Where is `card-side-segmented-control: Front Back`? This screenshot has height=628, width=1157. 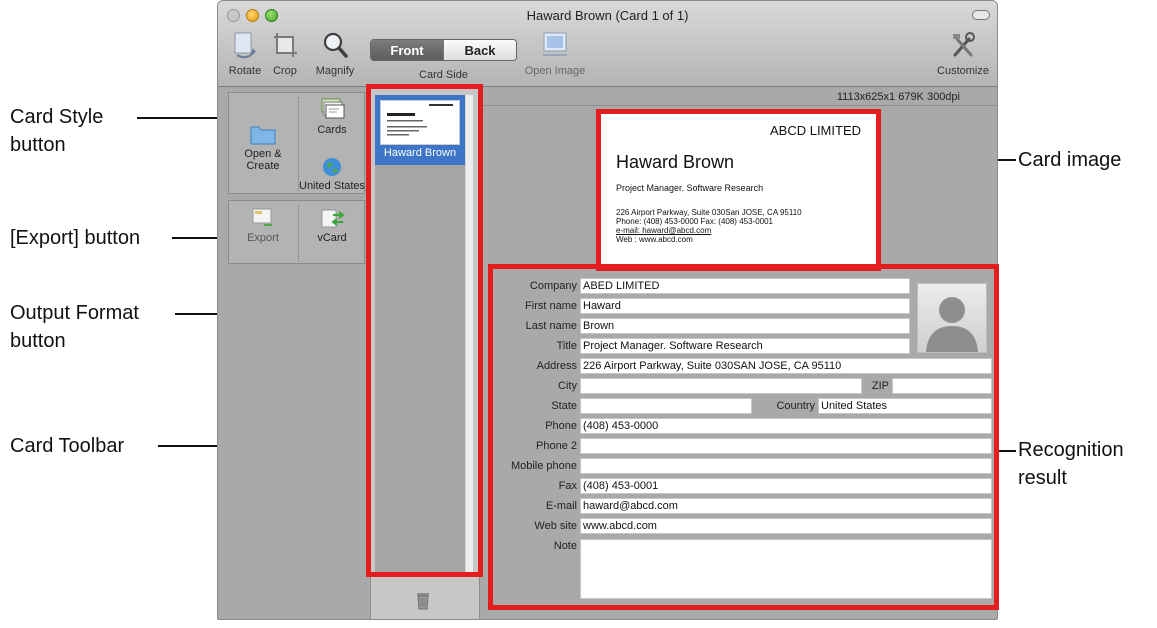 card-side-segmented-control: Front Back is located at coordinates (443, 50).